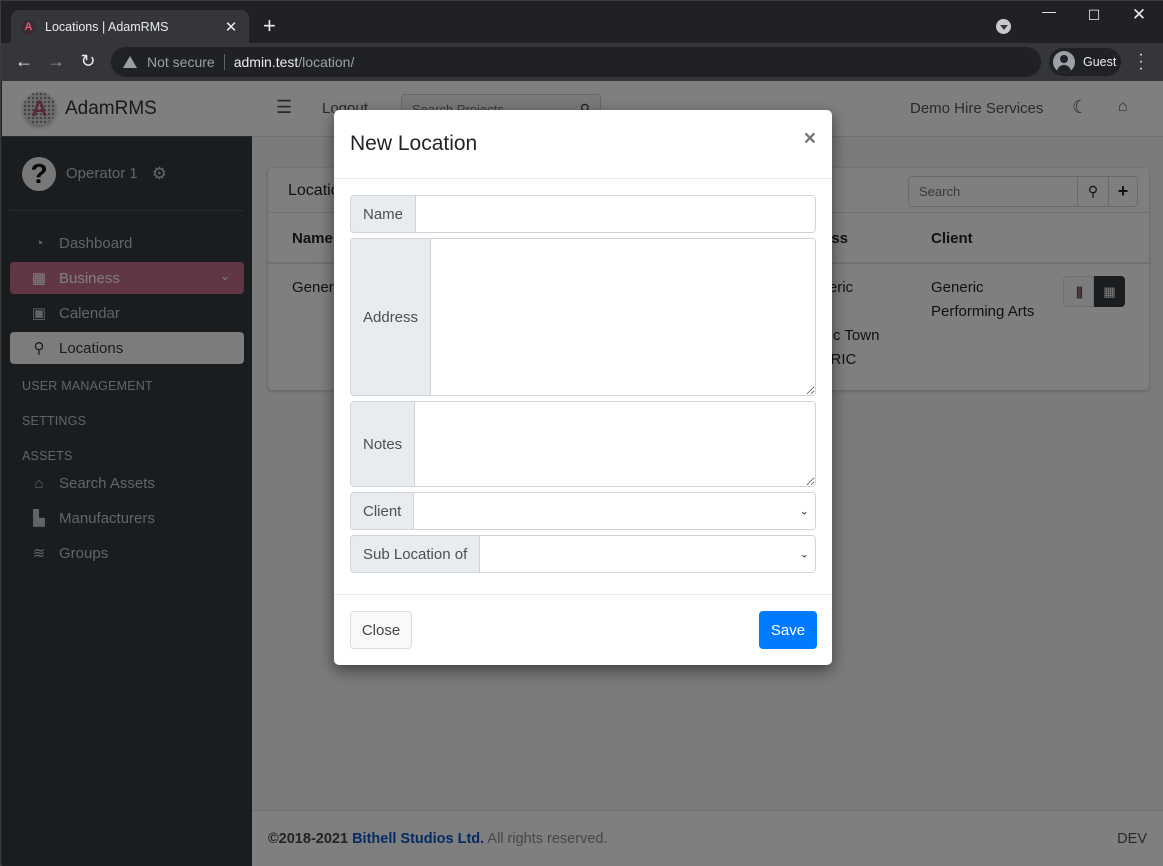  Describe the element at coordinates (56, 61) in the screenshot. I see `forward-button: →` at that location.